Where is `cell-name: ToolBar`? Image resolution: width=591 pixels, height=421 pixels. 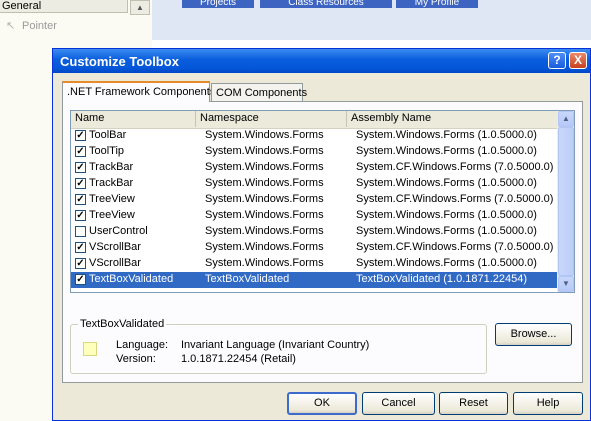
cell-name: ToolBar is located at coordinates (108, 135).